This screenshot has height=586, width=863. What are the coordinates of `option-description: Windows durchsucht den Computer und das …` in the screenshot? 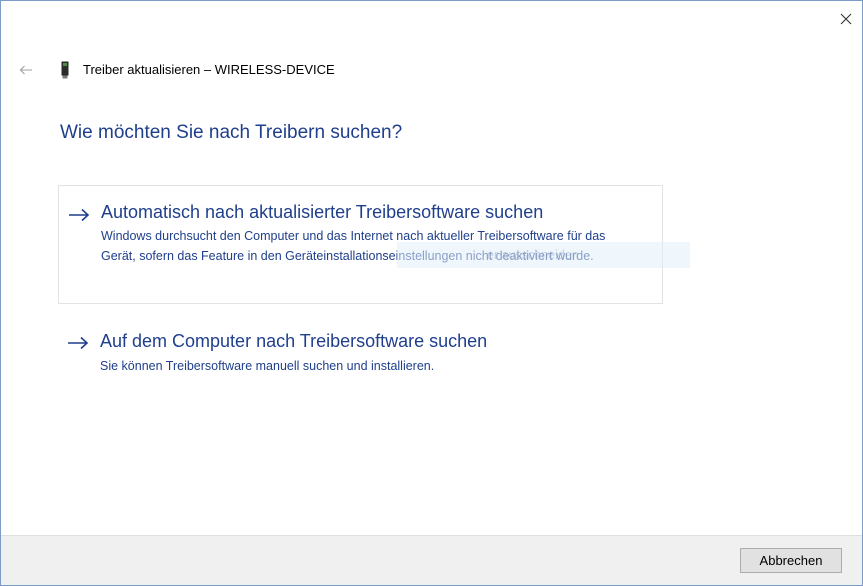 It's located at (353, 246).